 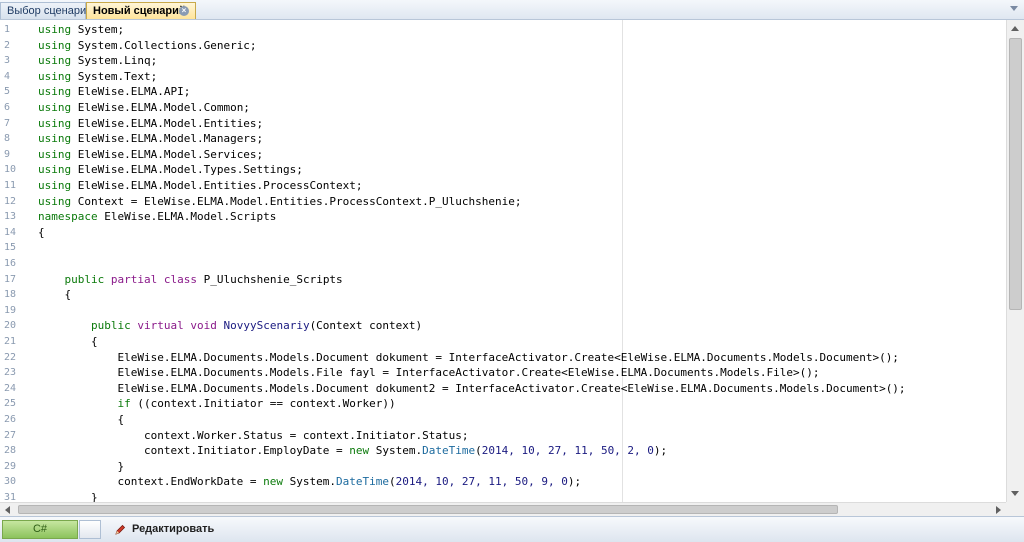 I want to click on tab-list-dropdown-icon, so click(x=1014, y=8).